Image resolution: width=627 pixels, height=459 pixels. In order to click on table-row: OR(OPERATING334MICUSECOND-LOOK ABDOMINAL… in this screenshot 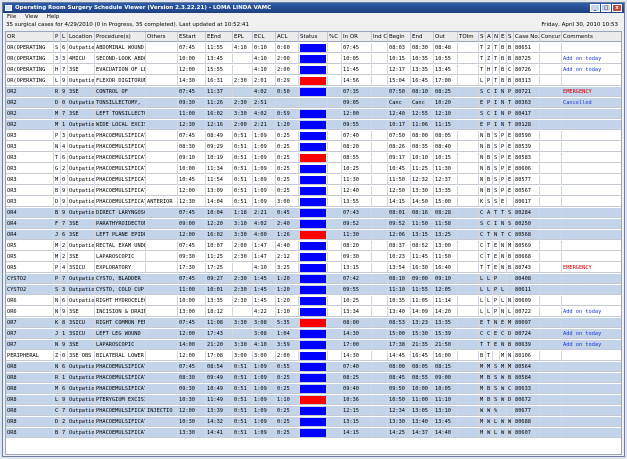, I will do `click(313, 59)`.